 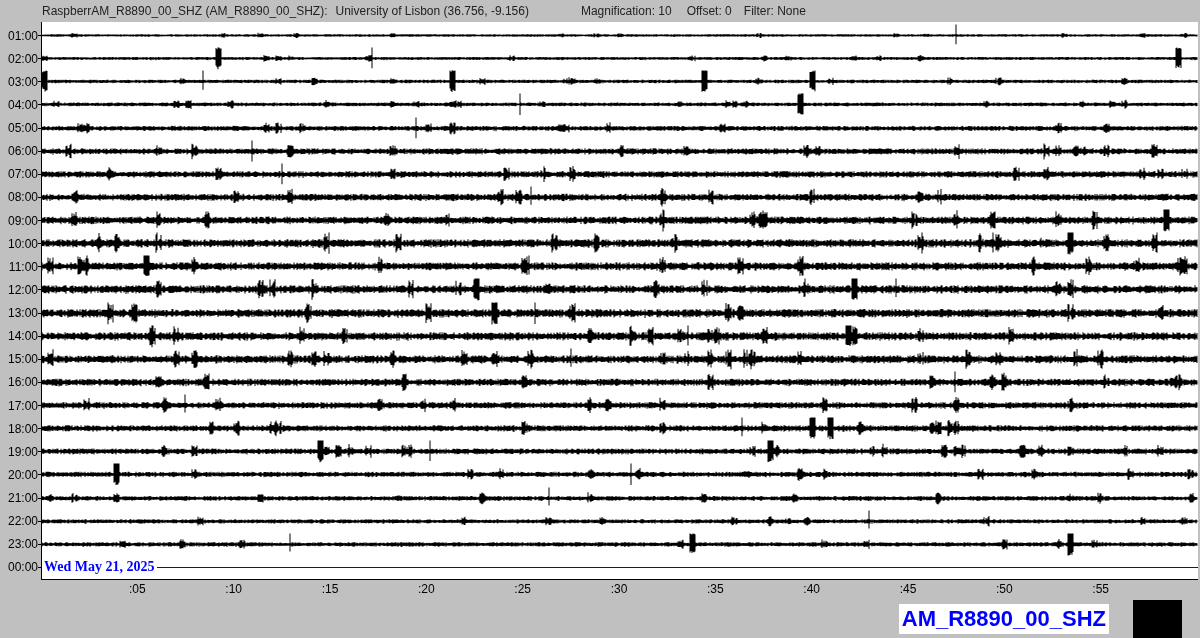 What do you see at coordinates (22, 58) in the screenshot?
I see `hour-label: 02:00` at bounding box center [22, 58].